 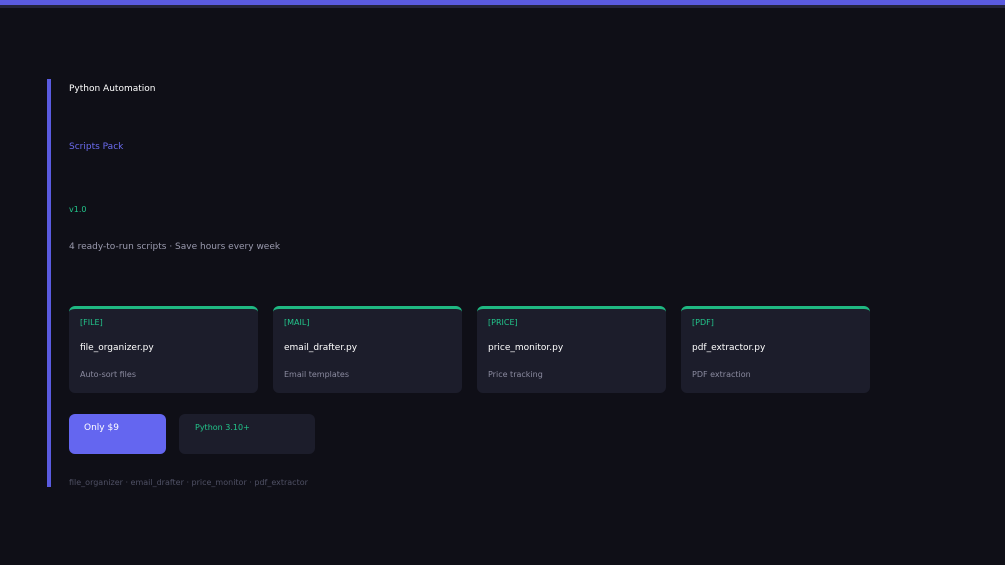 What do you see at coordinates (721, 374) in the screenshot?
I see `card-description: PDF extraction` at bounding box center [721, 374].